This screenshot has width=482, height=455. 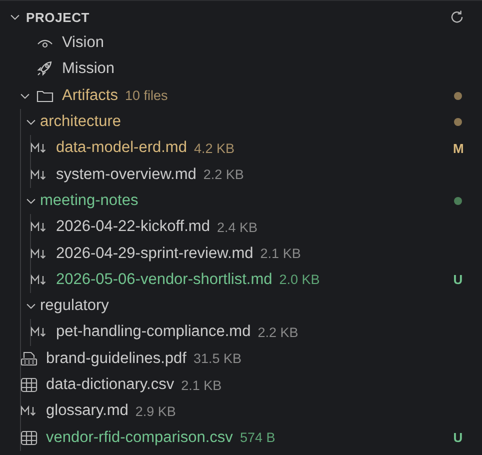 What do you see at coordinates (110, 385) in the screenshot?
I see `item-name: data-dictionary.csv` at bounding box center [110, 385].